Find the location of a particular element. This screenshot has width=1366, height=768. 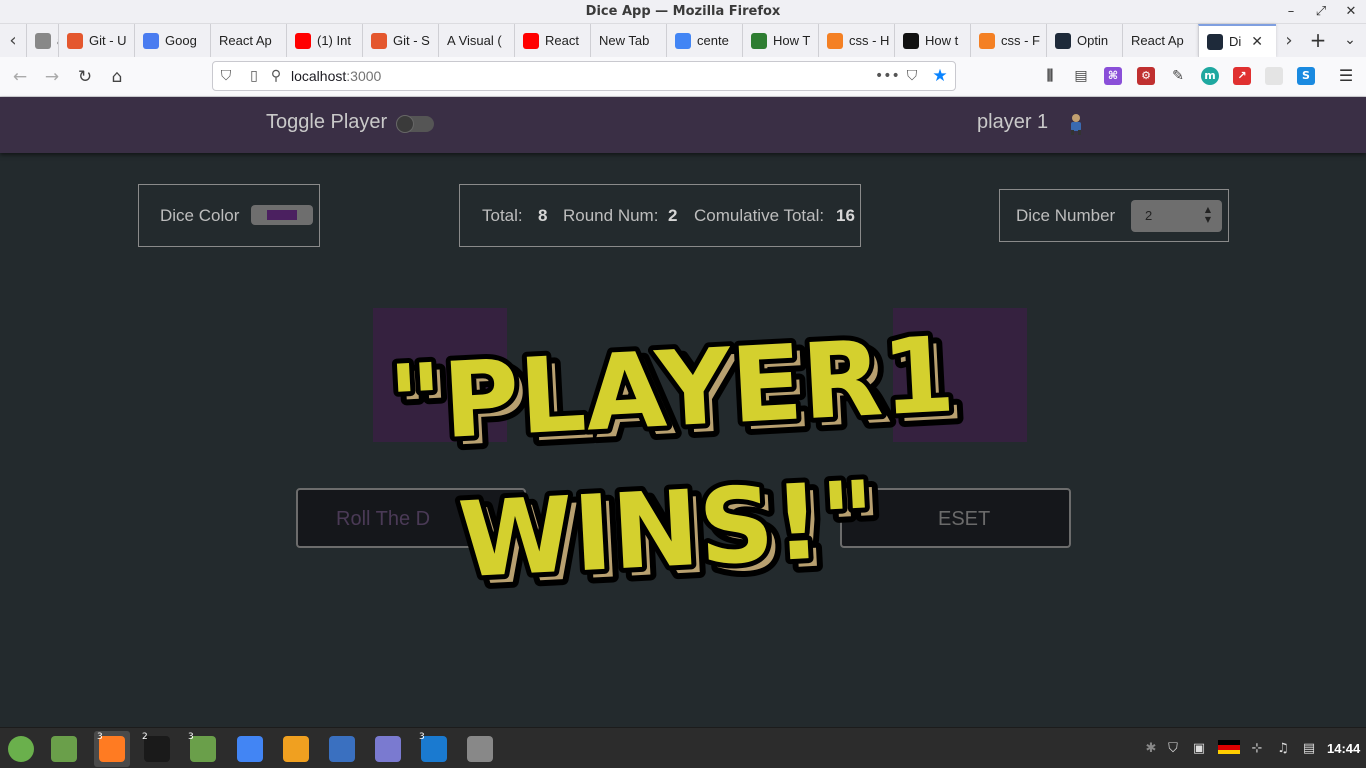

tab: (1) Int is located at coordinates (324, 40).